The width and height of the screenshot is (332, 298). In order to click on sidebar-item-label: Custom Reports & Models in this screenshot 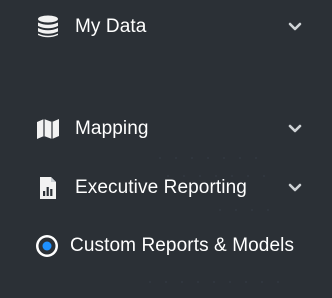, I will do `click(182, 245)`.